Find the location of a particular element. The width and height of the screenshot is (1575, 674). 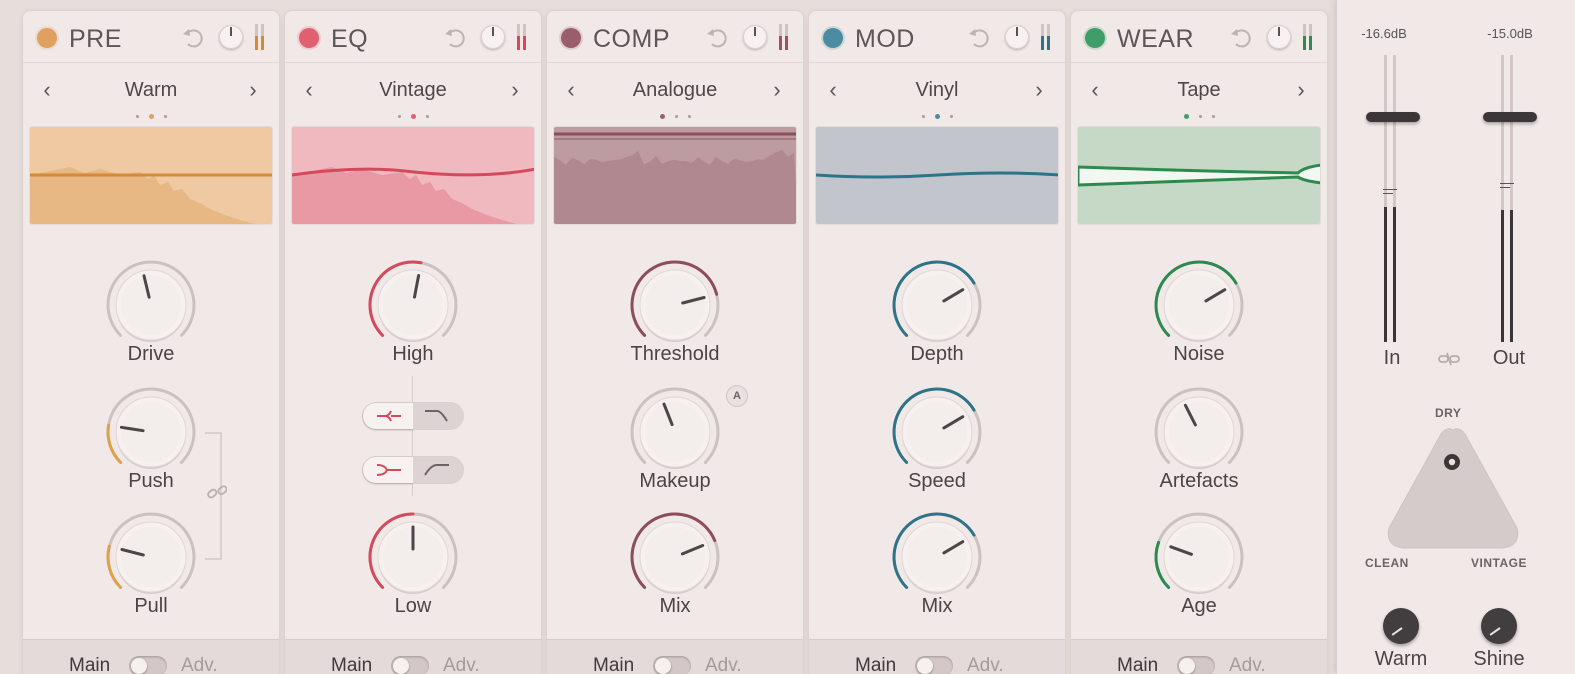

high-pass-icon is located at coordinates (436, 470).